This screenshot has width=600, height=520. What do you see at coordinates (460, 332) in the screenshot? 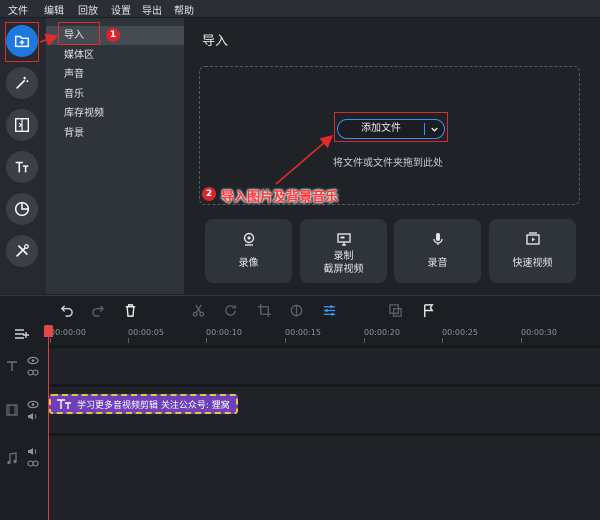
I see `ruler-tick-label: 00:00:25` at bounding box center [460, 332].